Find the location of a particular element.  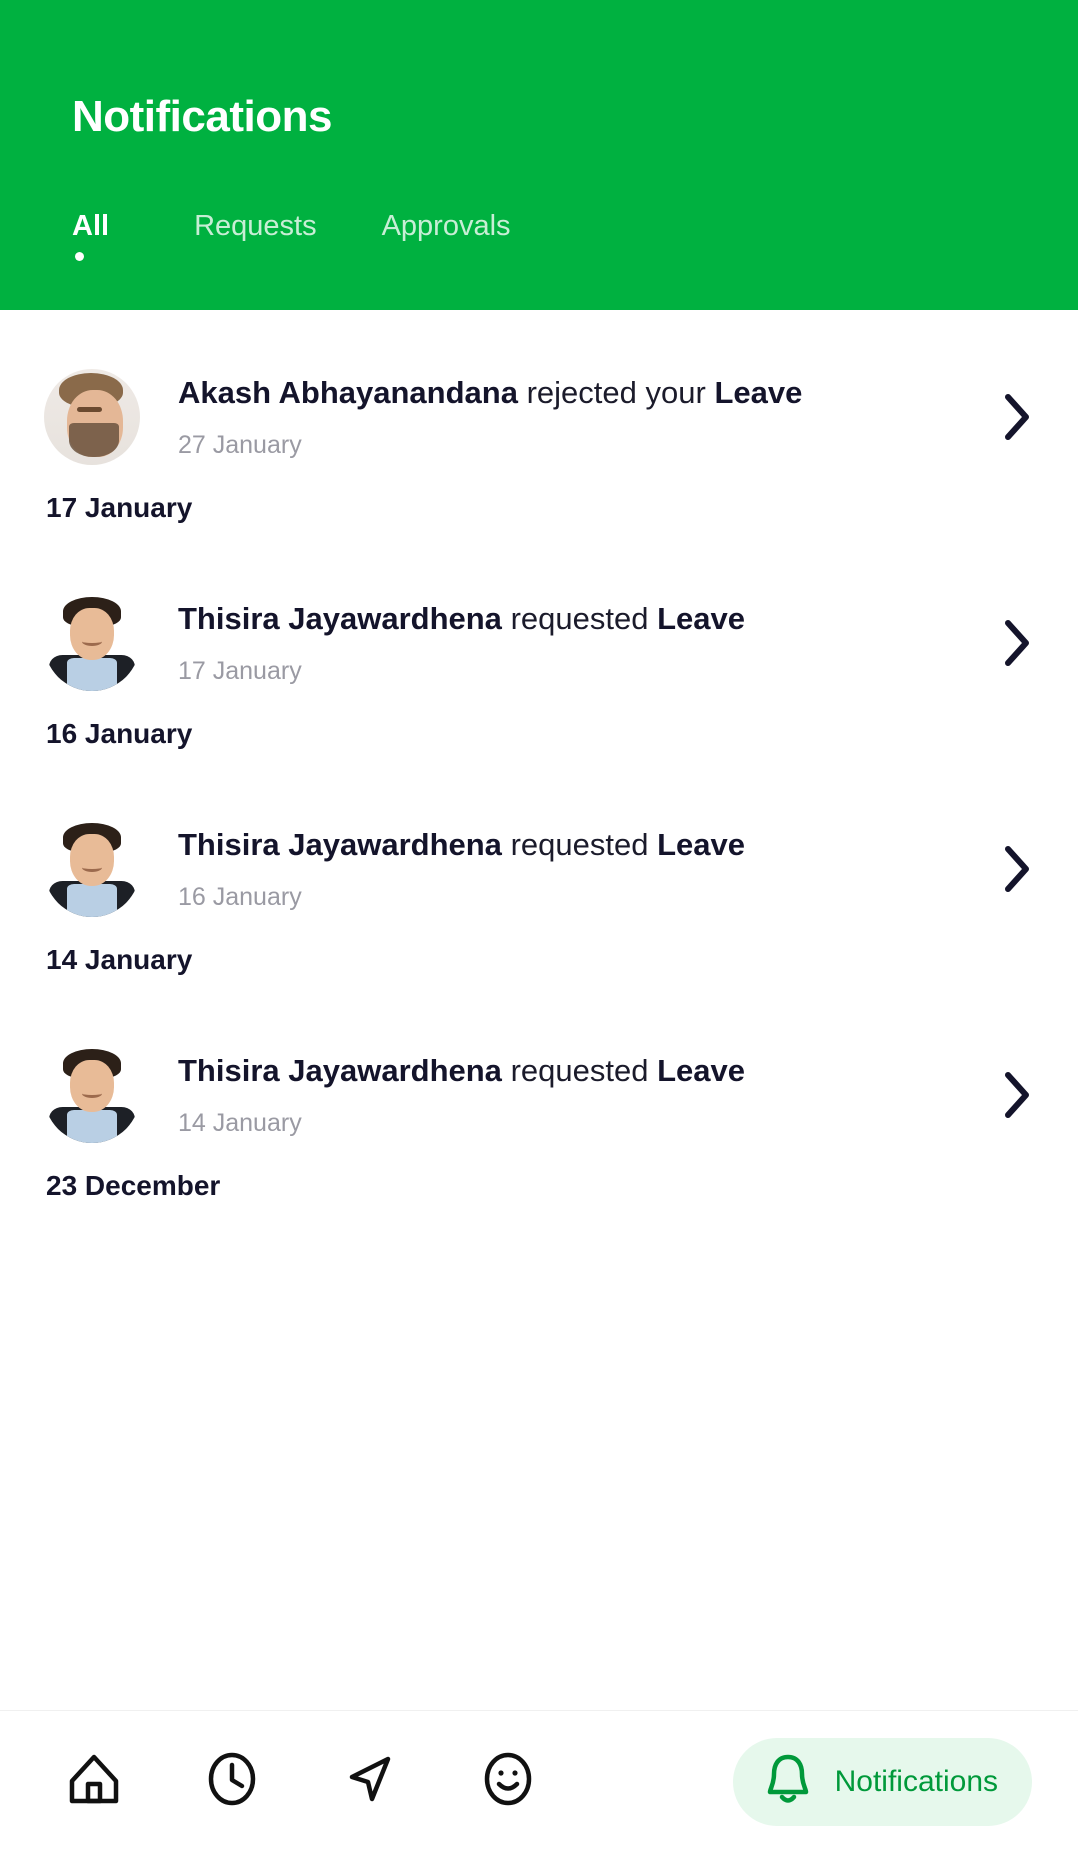

send-icon is located at coordinates (370, 1781).